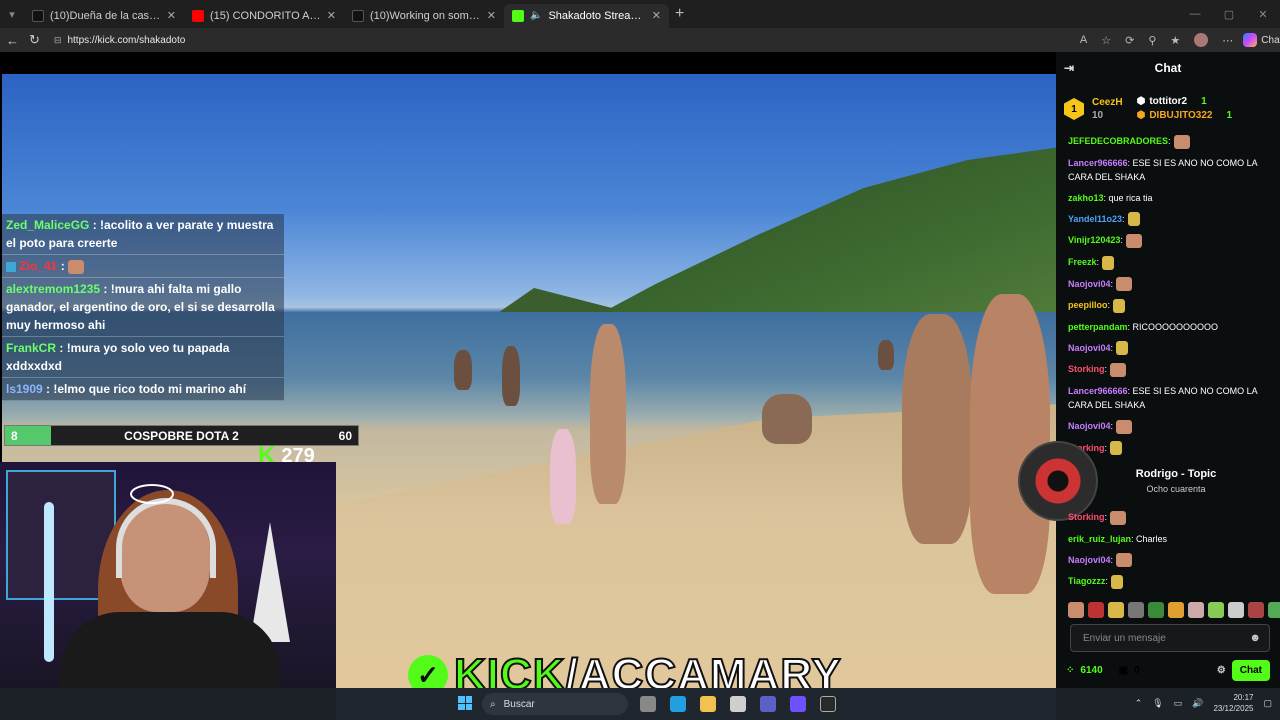  Describe the element at coordinates (1168, 348) in the screenshot. I see `chat-message: Naojovi04:` at that location.